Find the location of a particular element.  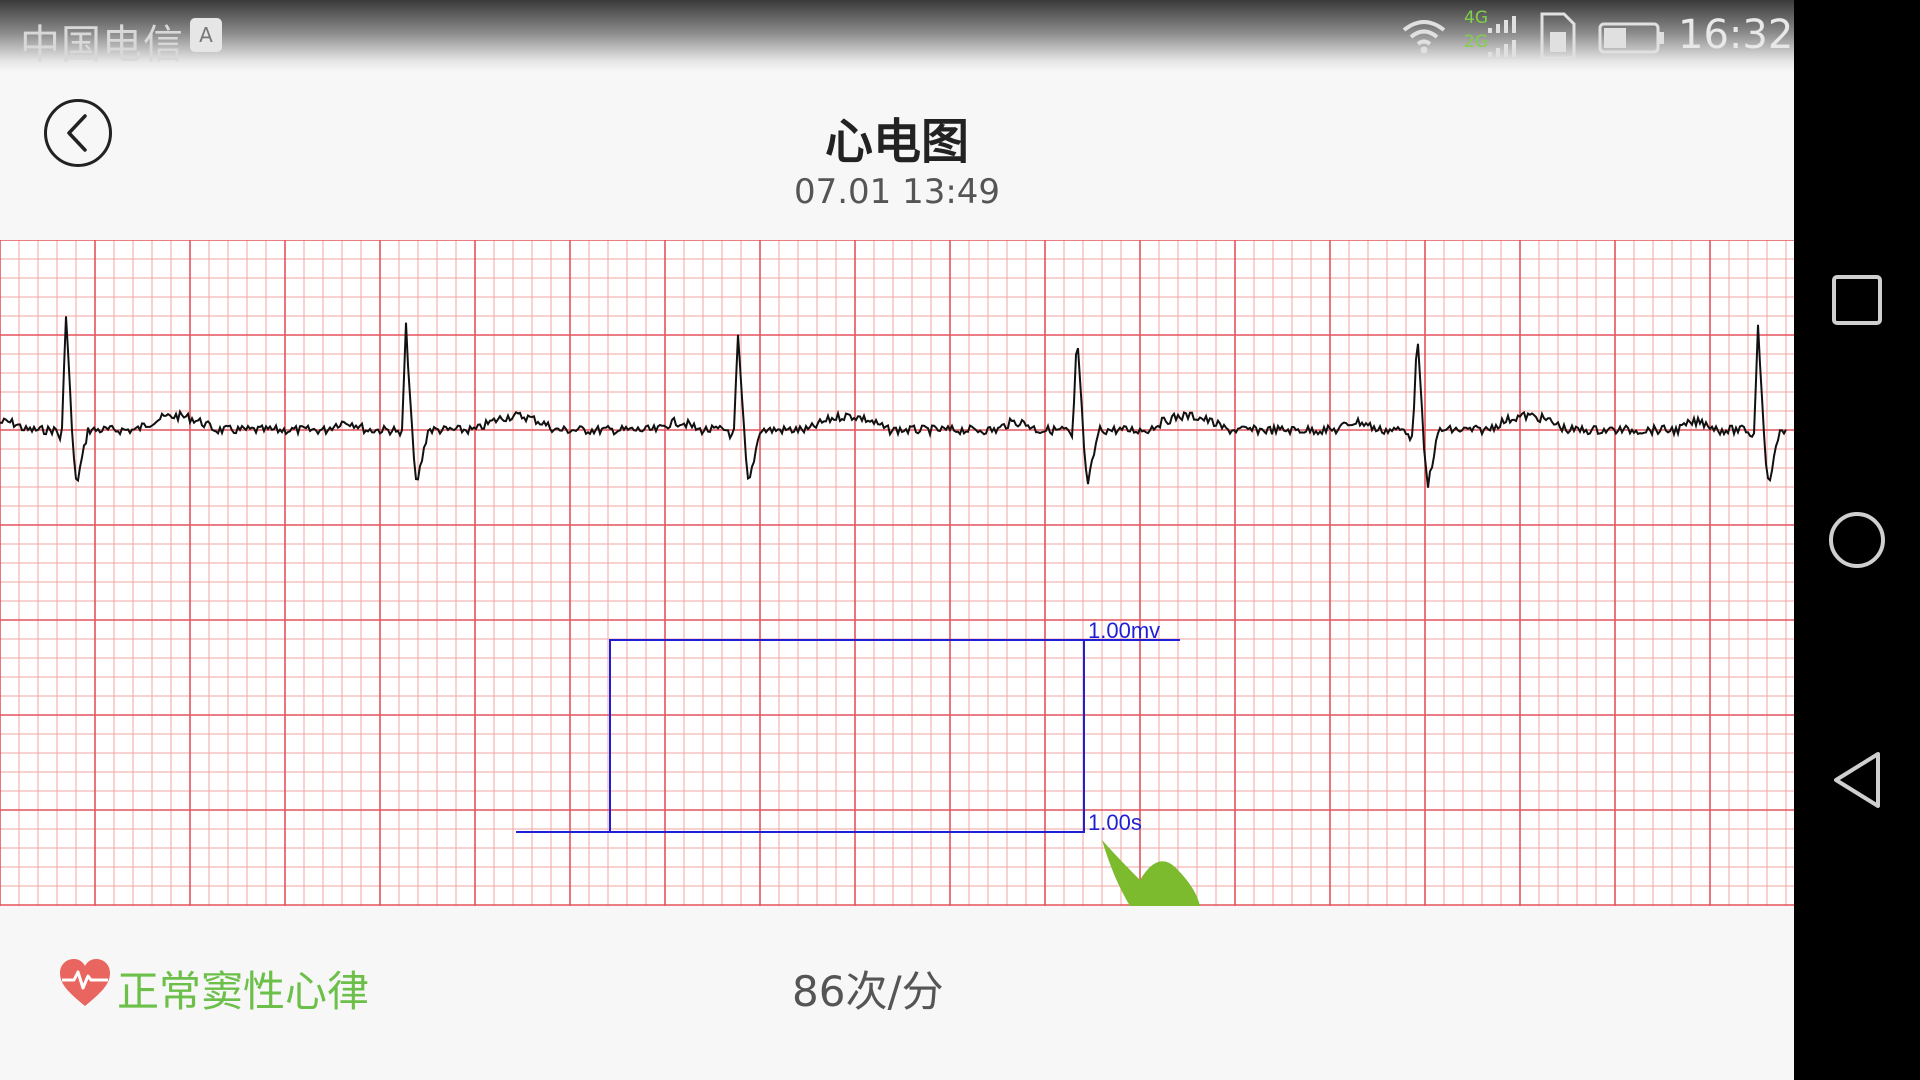

home-circle-icon is located at coordinates (1857, 540).